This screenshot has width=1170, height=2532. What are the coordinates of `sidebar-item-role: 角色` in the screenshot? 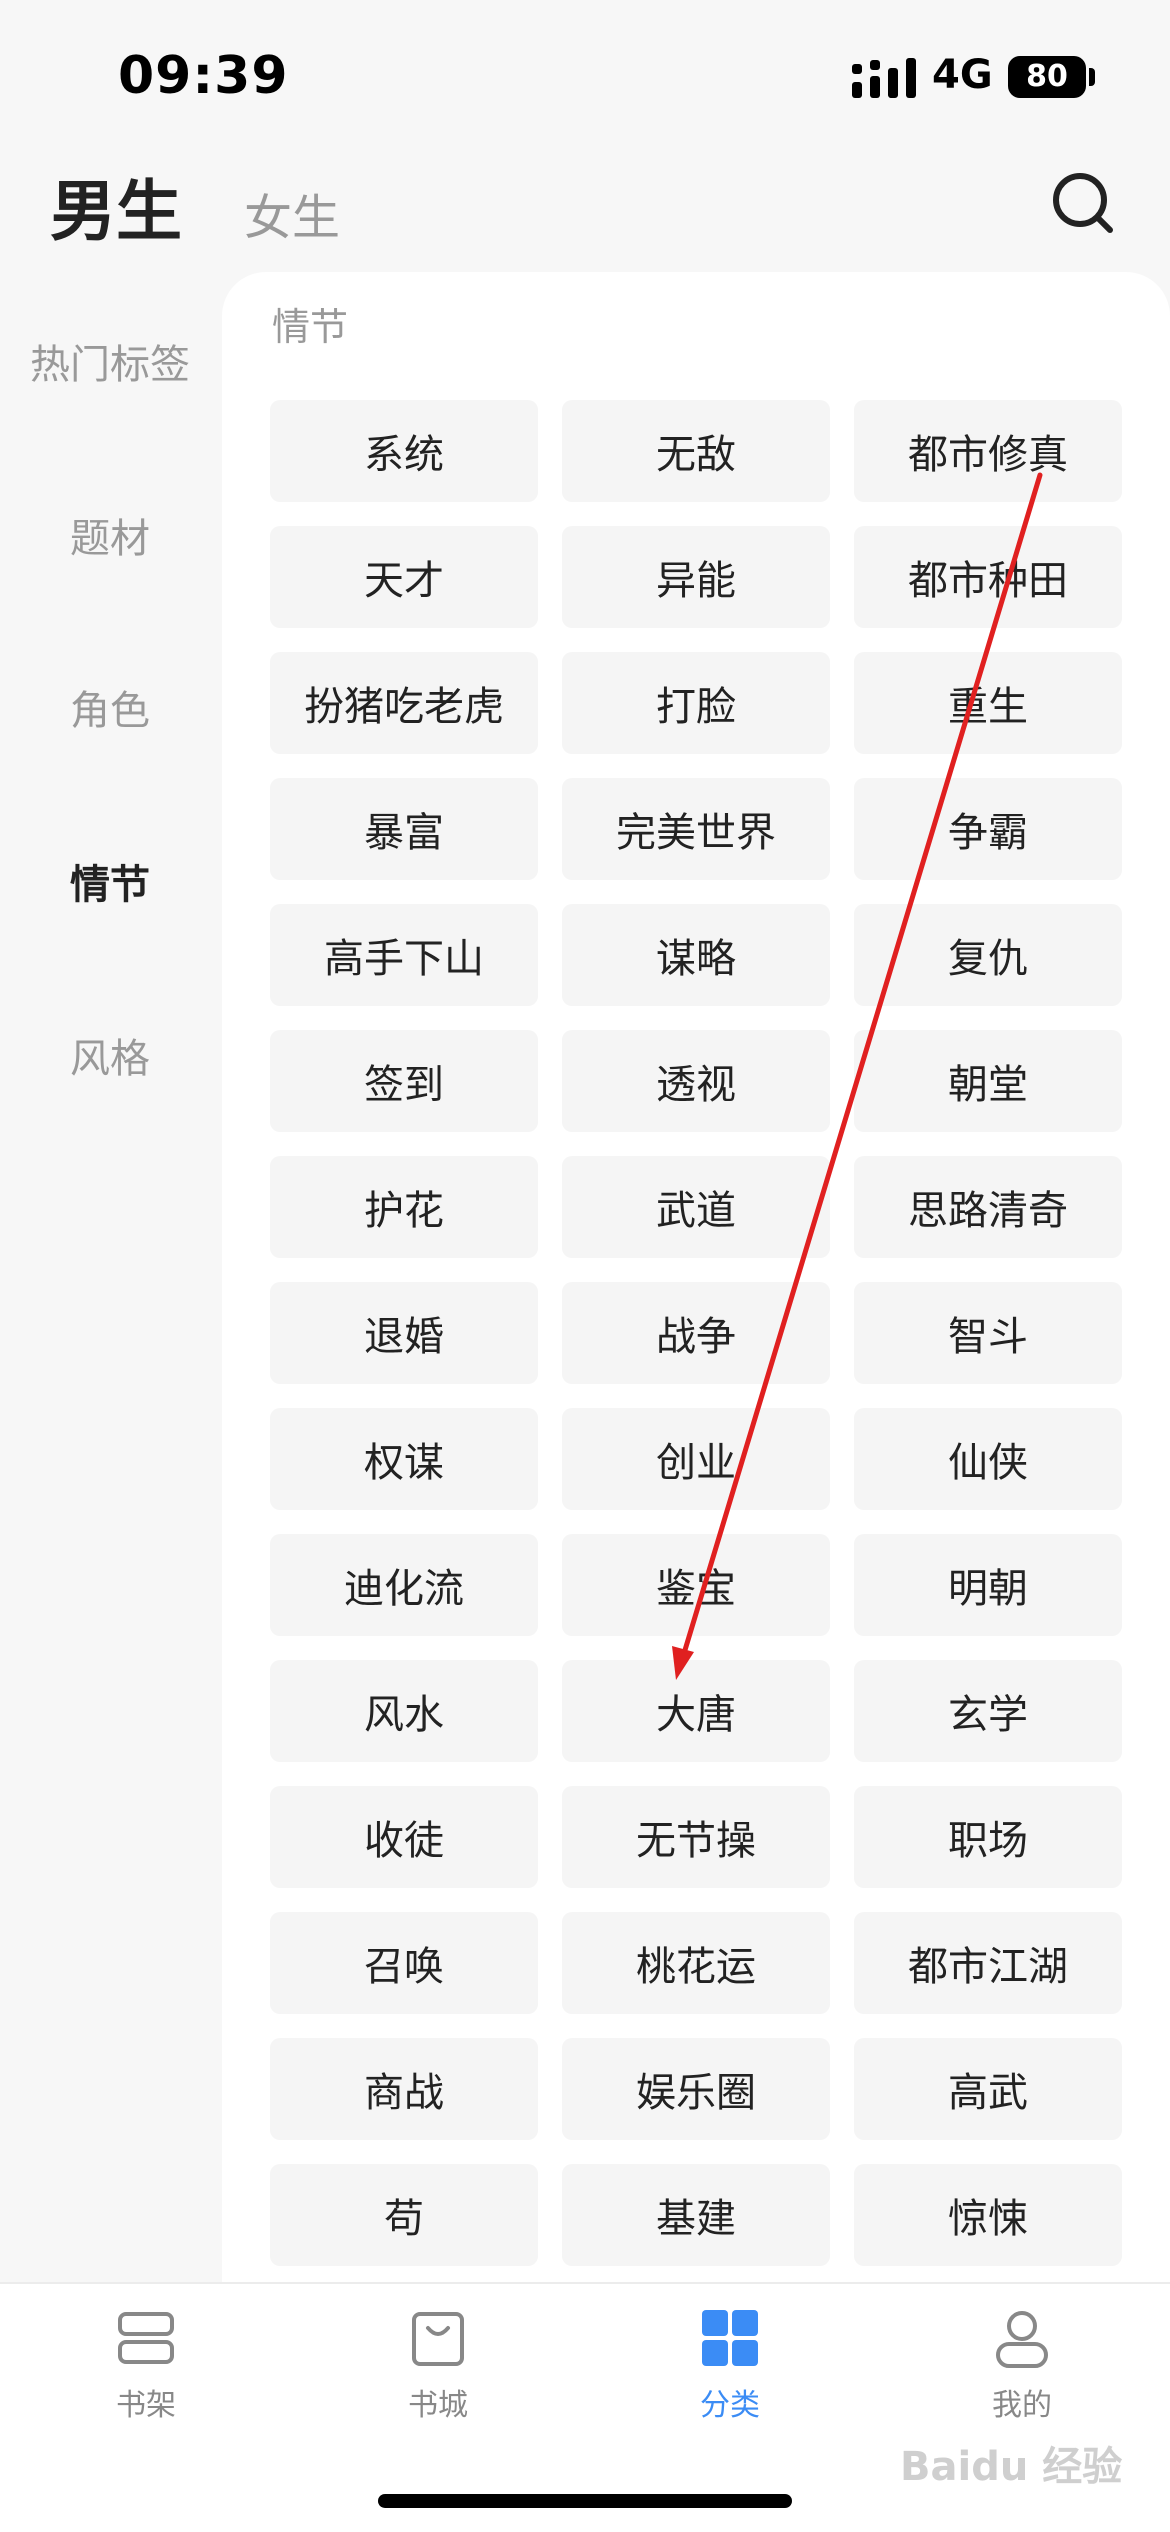 It's located at (110, 707).